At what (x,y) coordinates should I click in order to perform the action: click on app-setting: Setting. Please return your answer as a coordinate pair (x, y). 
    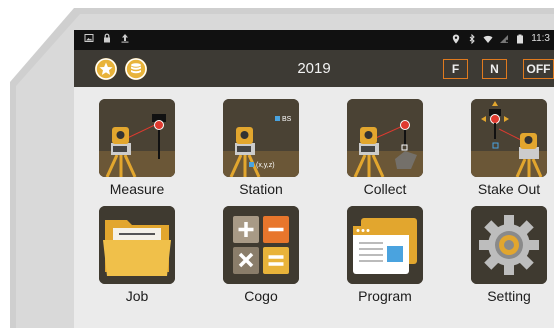
    Looking at the image, I should click on (506, 255).